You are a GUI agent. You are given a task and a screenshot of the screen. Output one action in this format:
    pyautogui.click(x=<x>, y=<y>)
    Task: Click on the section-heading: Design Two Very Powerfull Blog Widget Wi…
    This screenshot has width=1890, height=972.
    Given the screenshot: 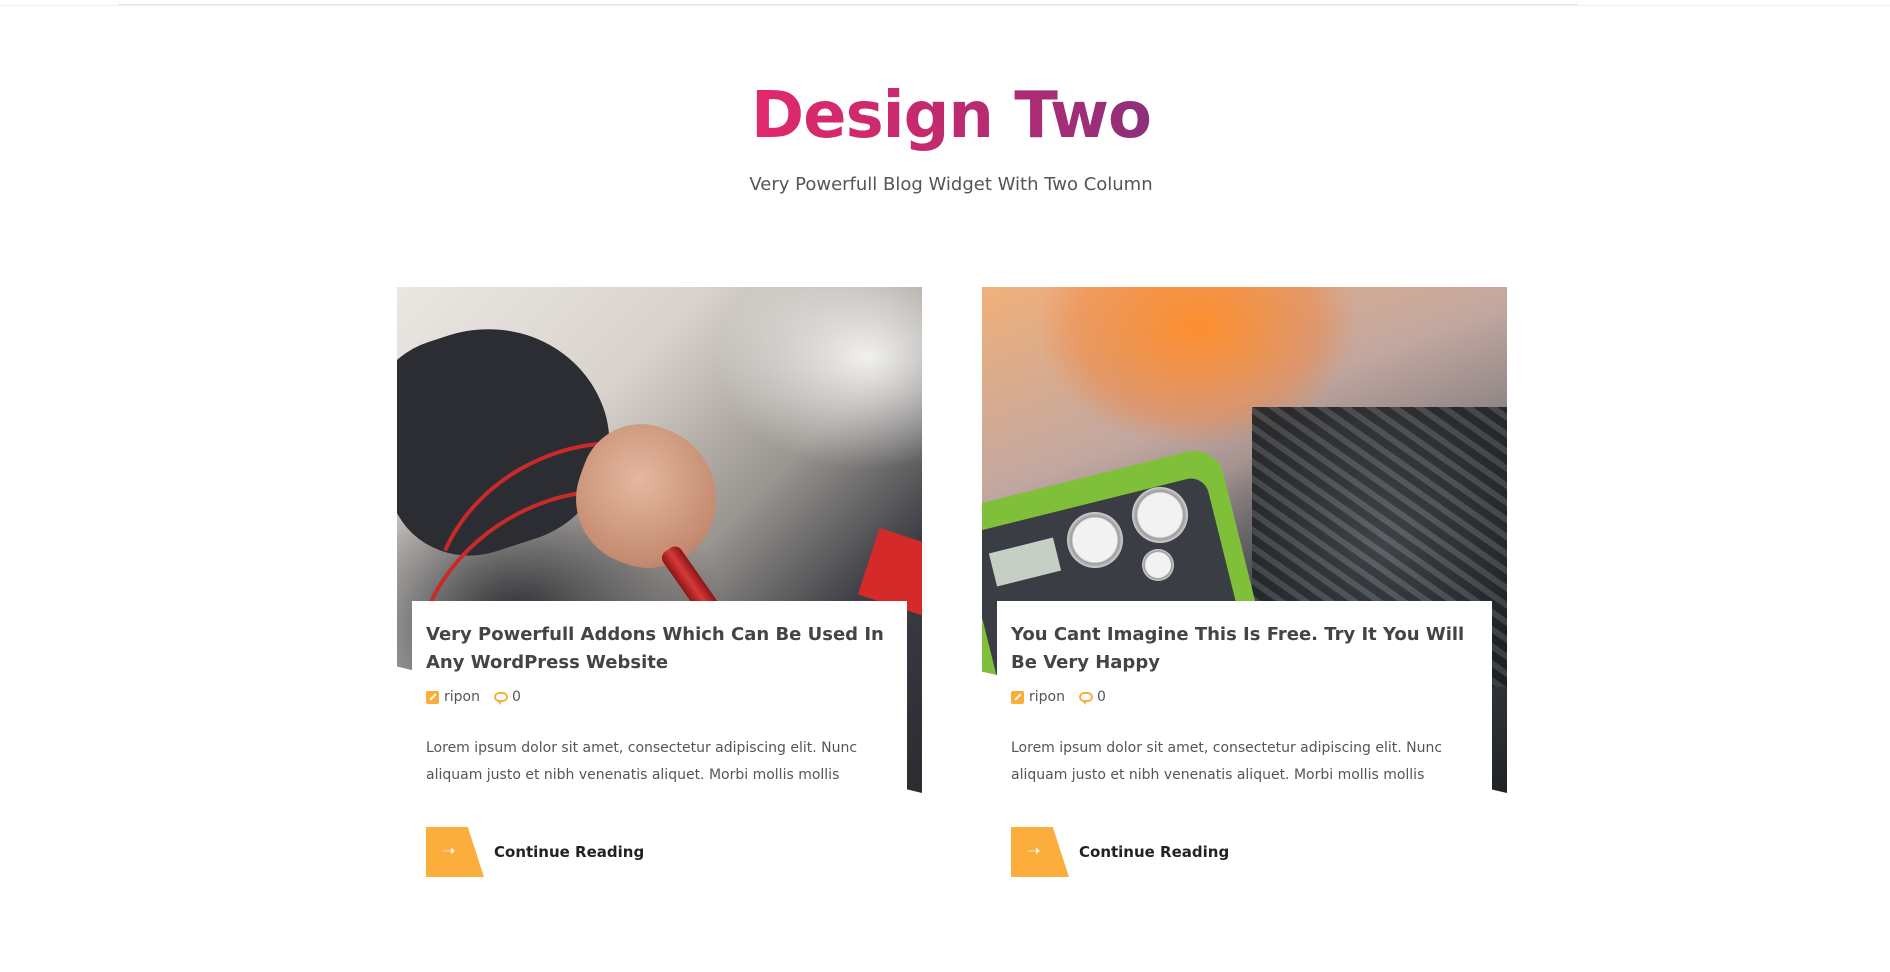 What is the action you would take?
    pyautogui.click(x=945, y=131)
    